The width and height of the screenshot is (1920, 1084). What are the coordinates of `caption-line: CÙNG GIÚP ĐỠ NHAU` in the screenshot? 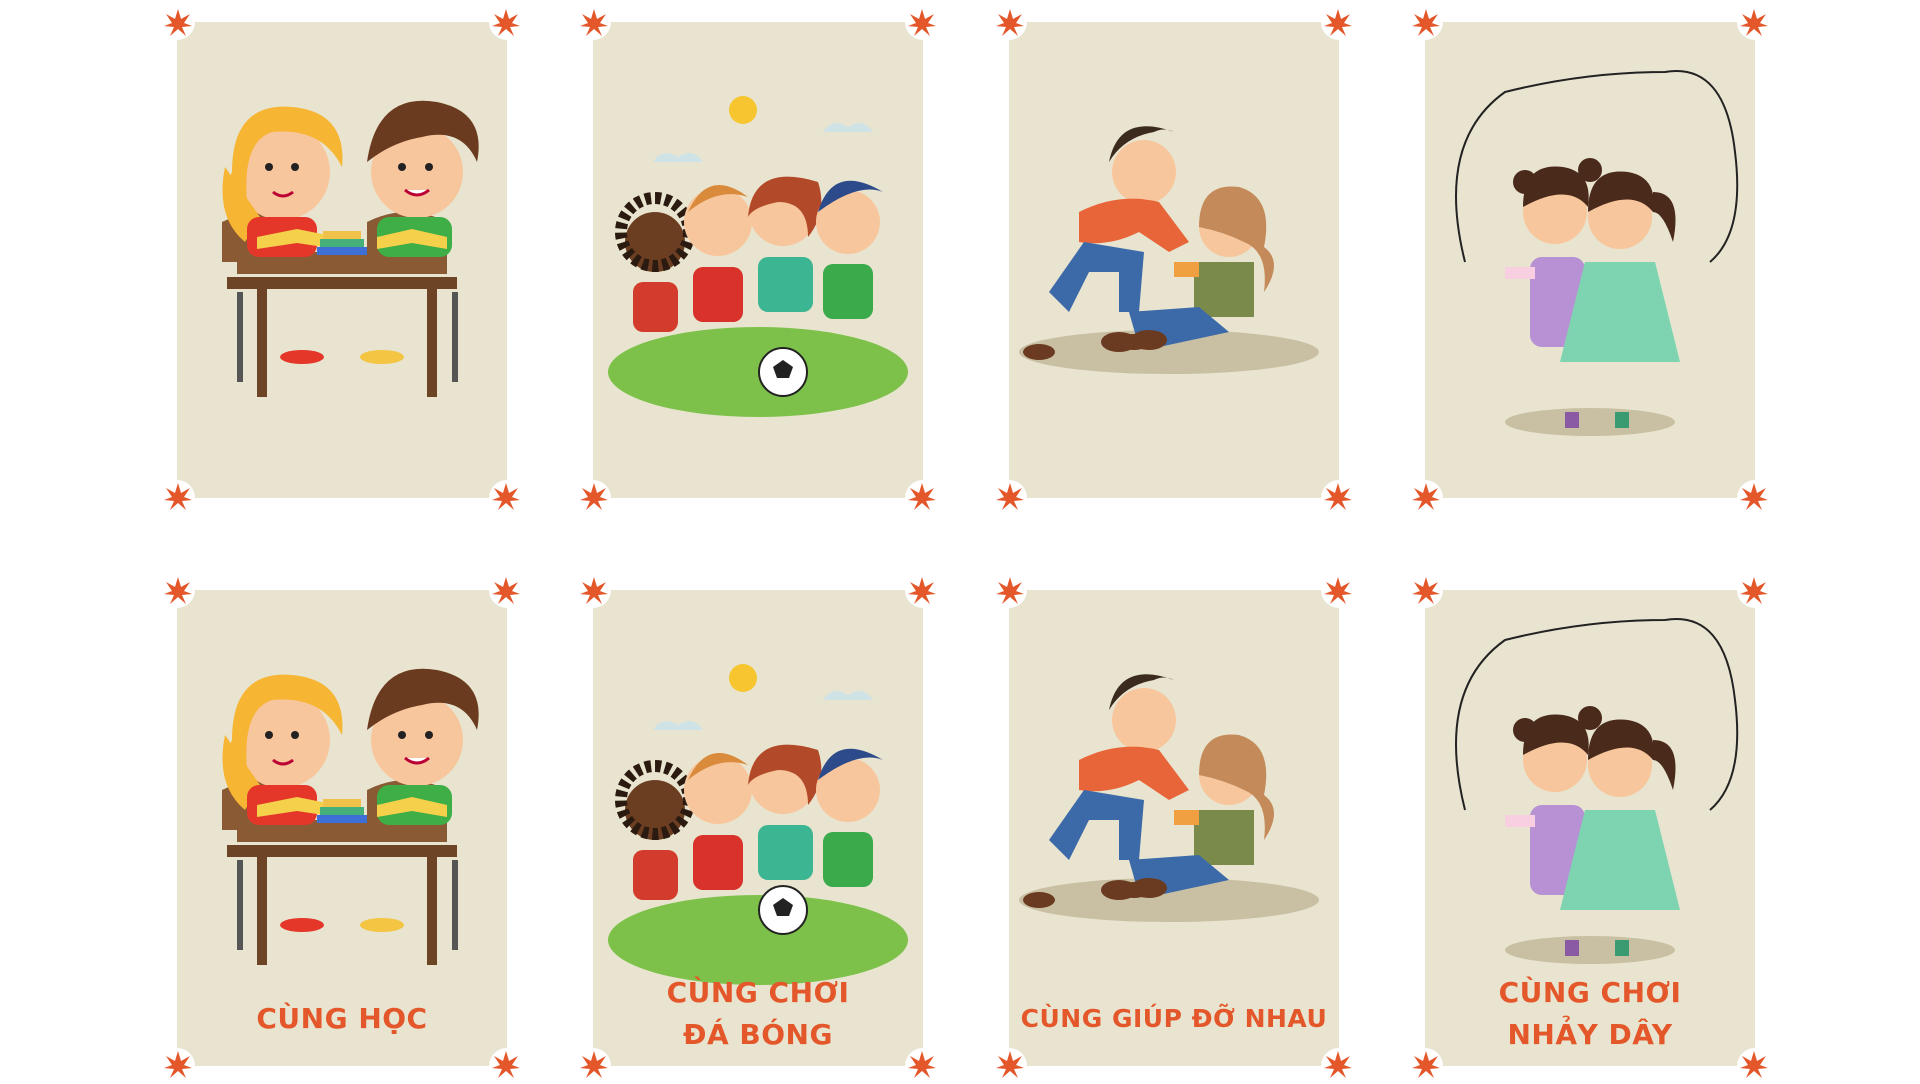 It's located at (1174, 1018).